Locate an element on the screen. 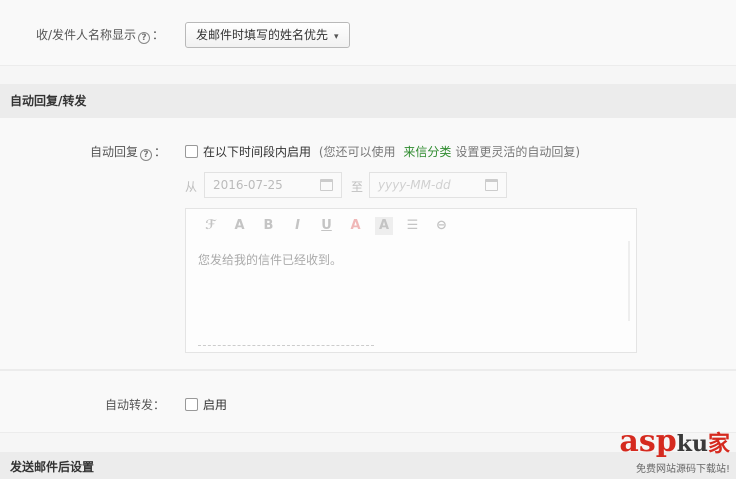 The height and width of the screenshot is (479, 736). editor-scrollbar is located at coordinates (629, 281).